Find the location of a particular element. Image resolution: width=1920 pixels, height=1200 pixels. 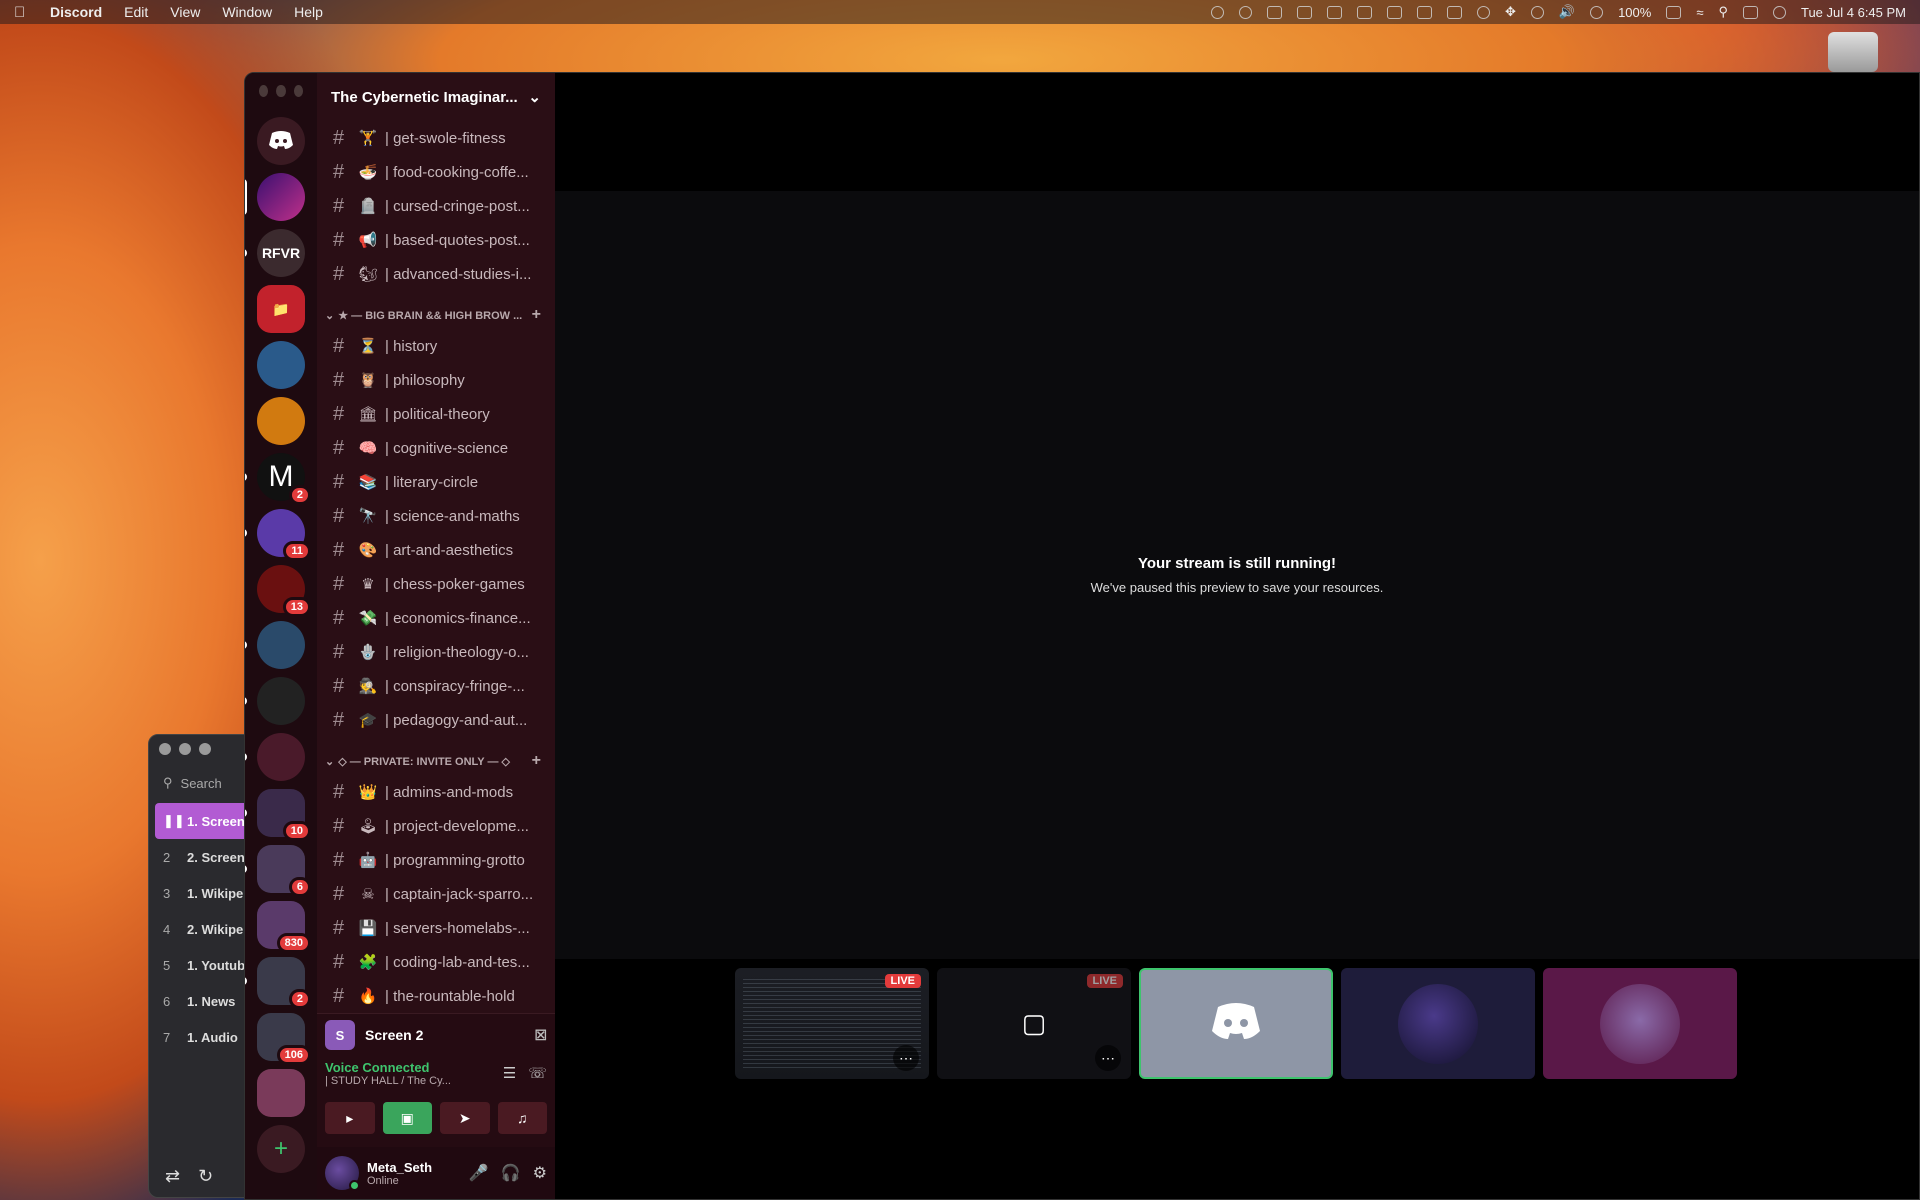

track-item: 7 1. Audio is located at coordinates (203, 1037).